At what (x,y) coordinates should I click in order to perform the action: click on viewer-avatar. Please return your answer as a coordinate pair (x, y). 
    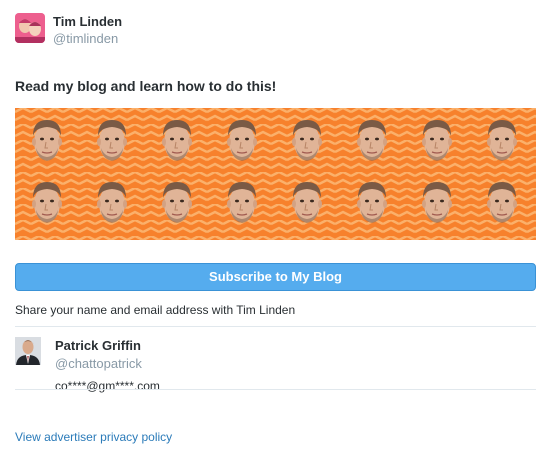
    Looking at the image, I should click on (28, 351).